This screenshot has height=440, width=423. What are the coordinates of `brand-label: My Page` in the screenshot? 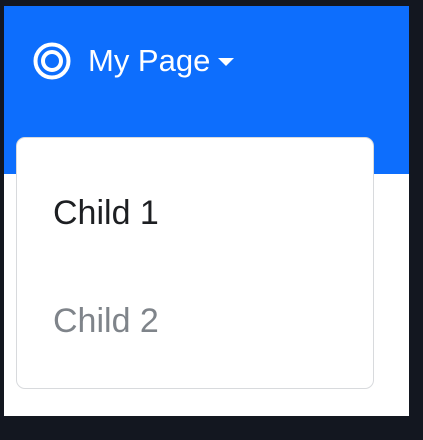 It's located at (149, 60).